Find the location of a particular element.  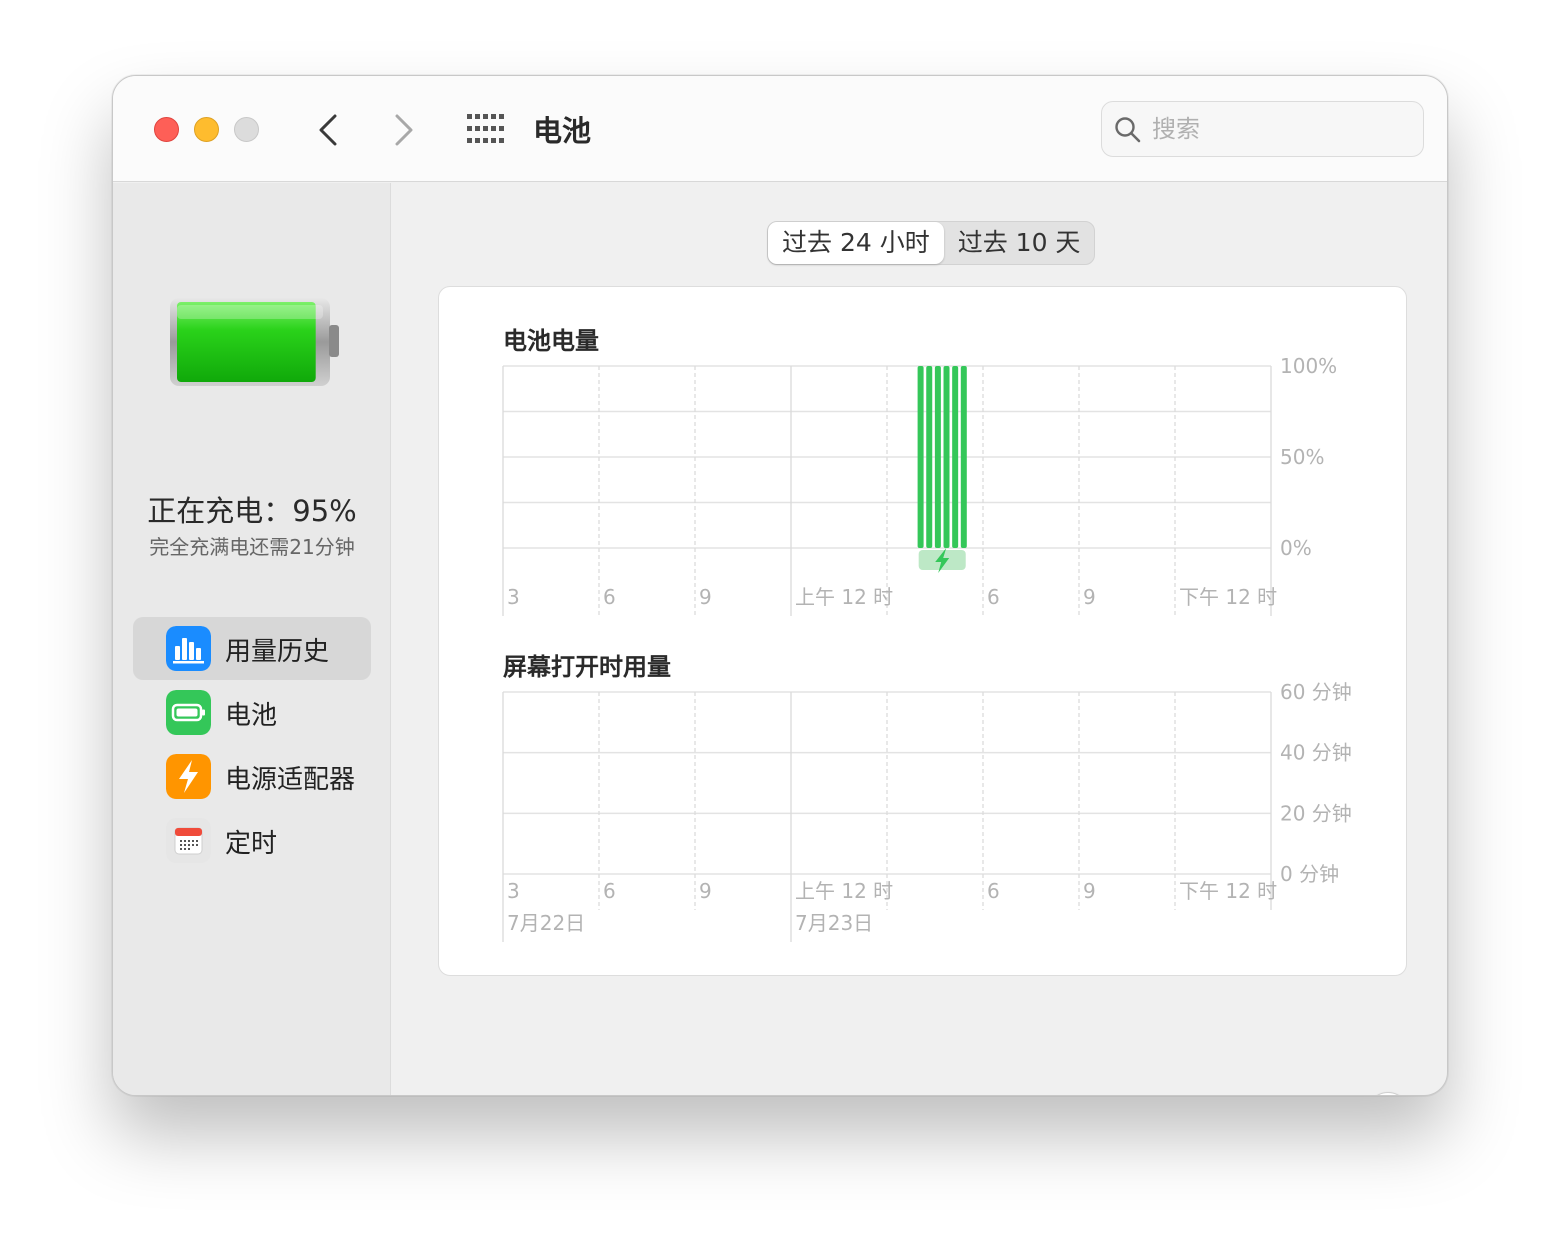

y-tick-label: 40 分钟 is located at coordinates (1316, 753).